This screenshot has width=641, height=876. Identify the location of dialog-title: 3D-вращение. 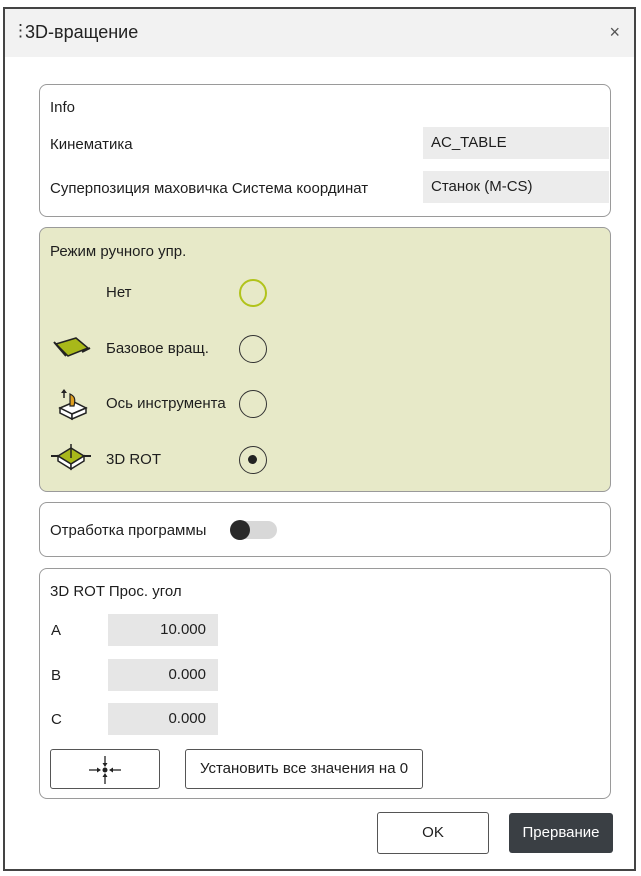
(82, 32).